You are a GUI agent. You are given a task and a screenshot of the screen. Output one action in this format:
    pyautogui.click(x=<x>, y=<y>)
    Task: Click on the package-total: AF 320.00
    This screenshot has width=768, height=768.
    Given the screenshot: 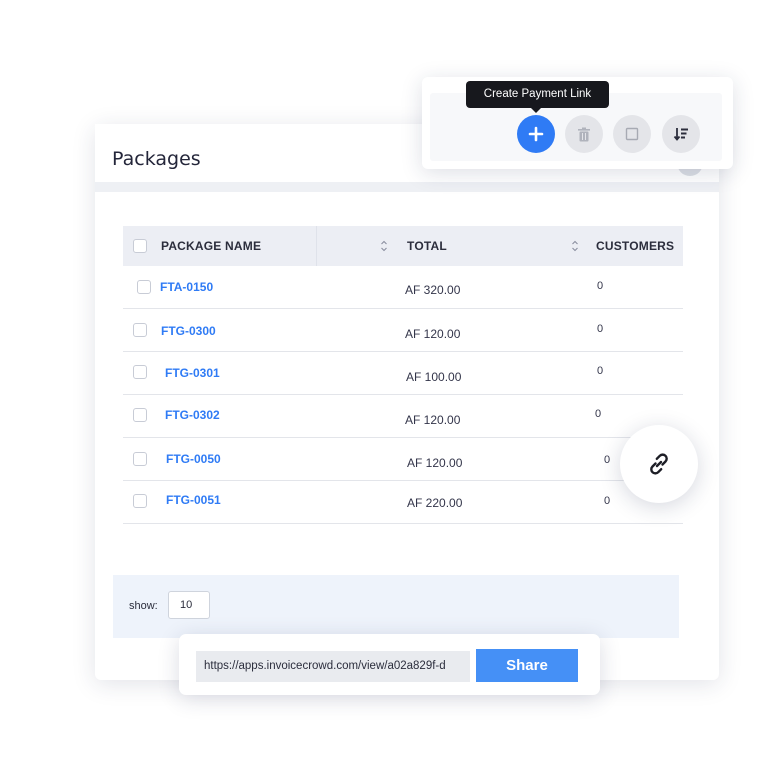 What is the action you would take?
    pyautogui.click(x=433, y=290)
    